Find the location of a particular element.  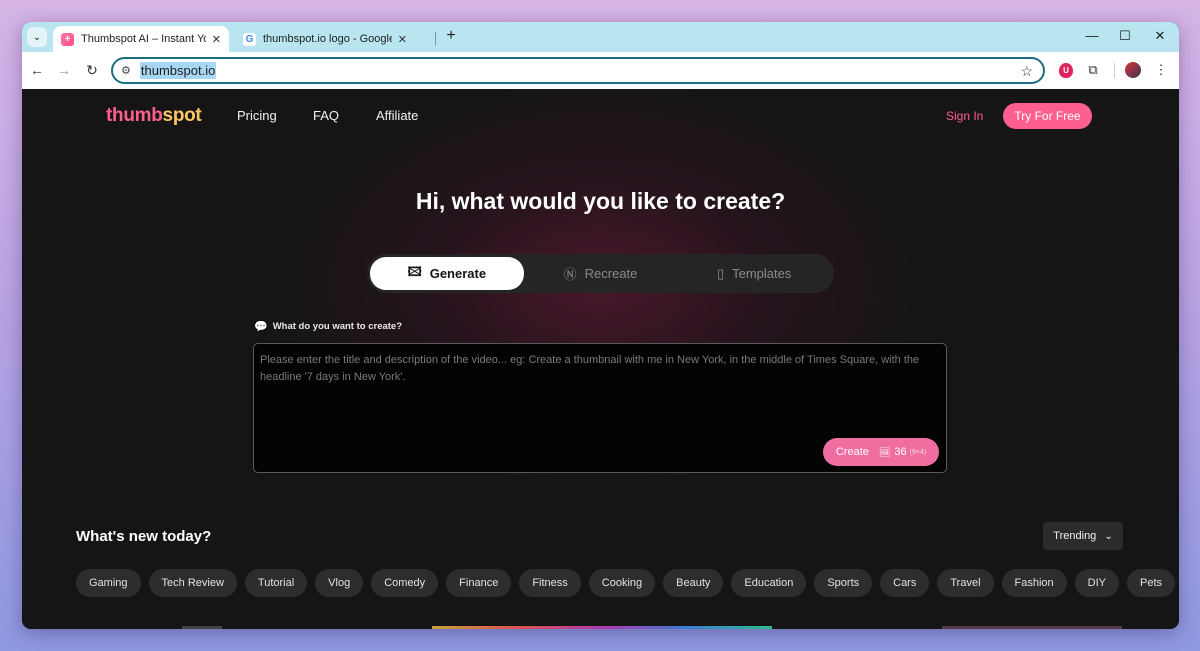

category-chip: Cars is located at coordinates (905, 583).